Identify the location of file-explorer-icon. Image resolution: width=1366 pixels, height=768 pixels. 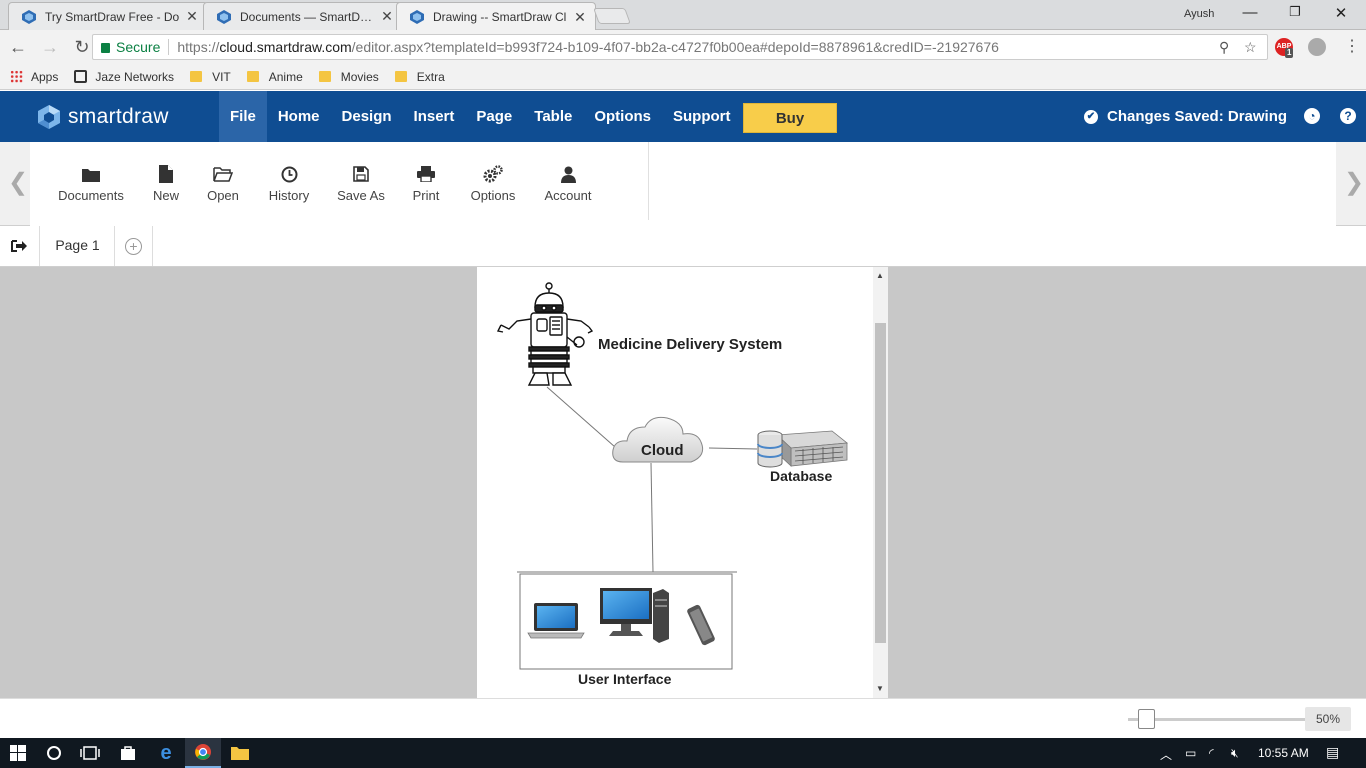
(240, 753).